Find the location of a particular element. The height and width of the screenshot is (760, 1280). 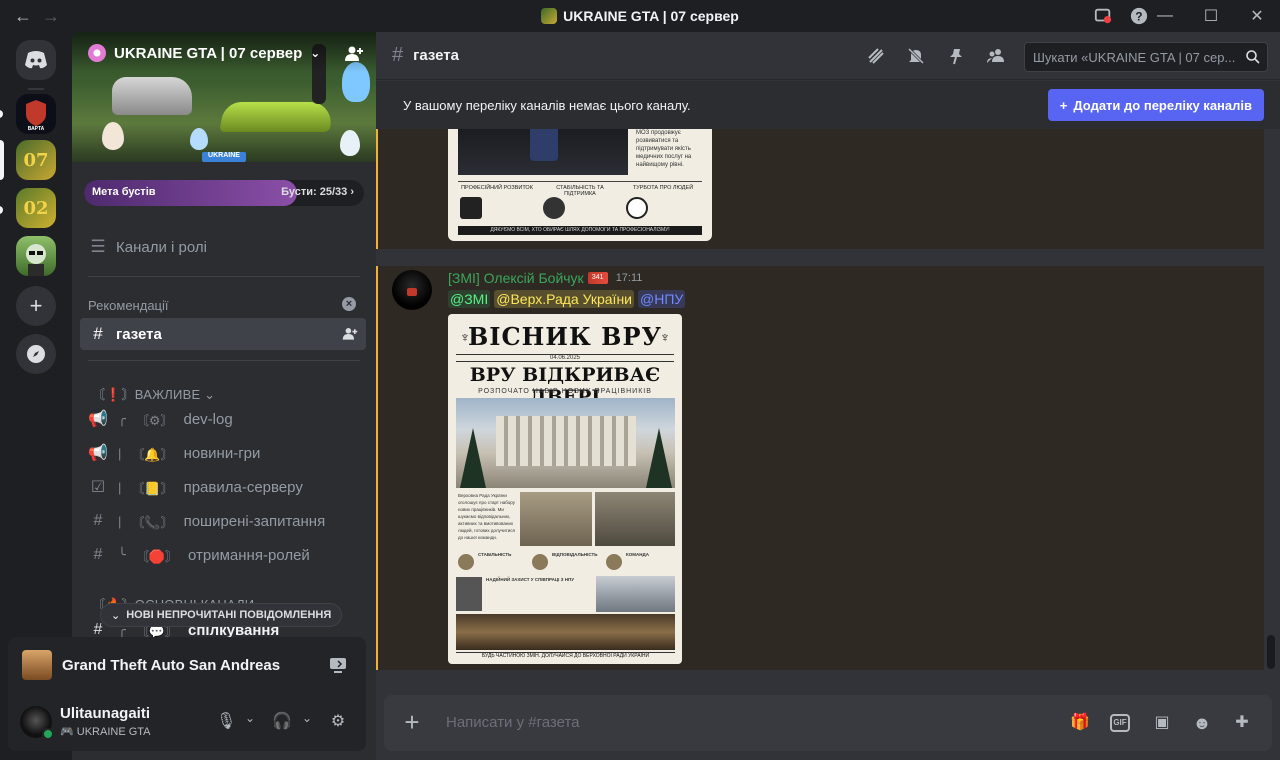

online-status-icon is located at coordinates (48, 734).